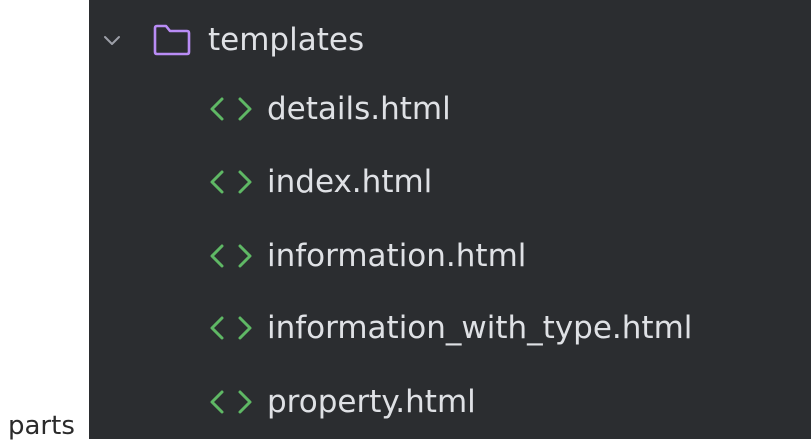 The width and height of the screenshot is (811, 445). What do you see at coordinates (350, 182) in the screenshot?
I see `file-name: index.html` at bounding box center [350, 182].